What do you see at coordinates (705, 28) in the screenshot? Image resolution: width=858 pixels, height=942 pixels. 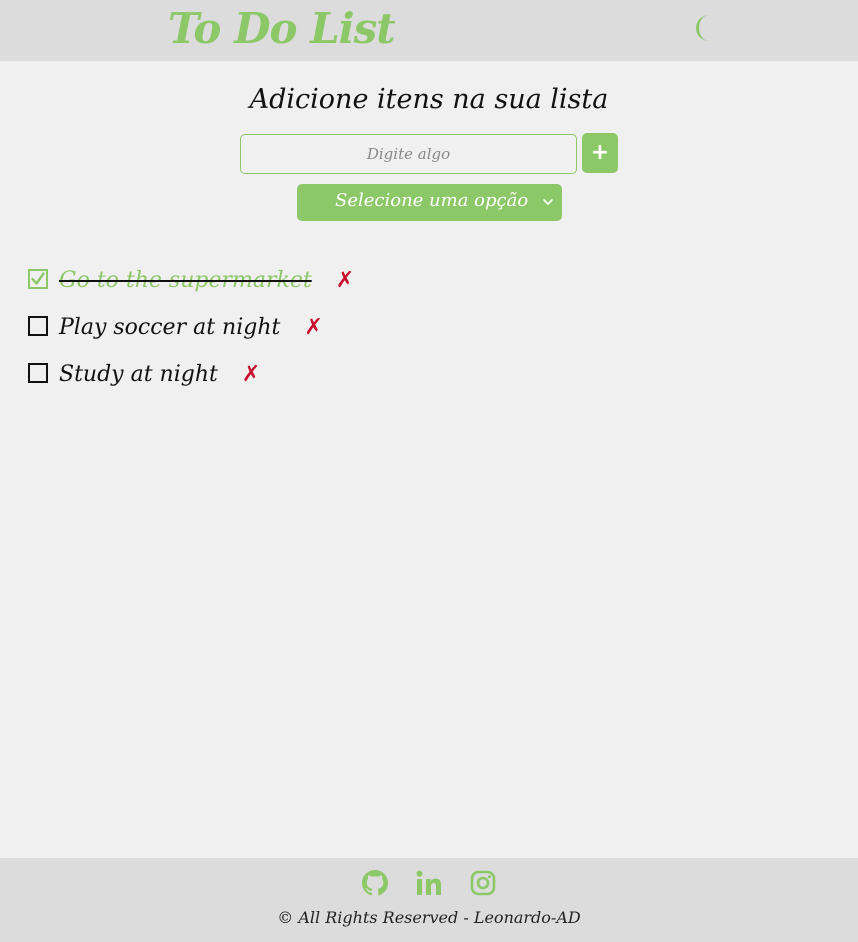 I see `moon-icon` at bounding box center [705, 28].